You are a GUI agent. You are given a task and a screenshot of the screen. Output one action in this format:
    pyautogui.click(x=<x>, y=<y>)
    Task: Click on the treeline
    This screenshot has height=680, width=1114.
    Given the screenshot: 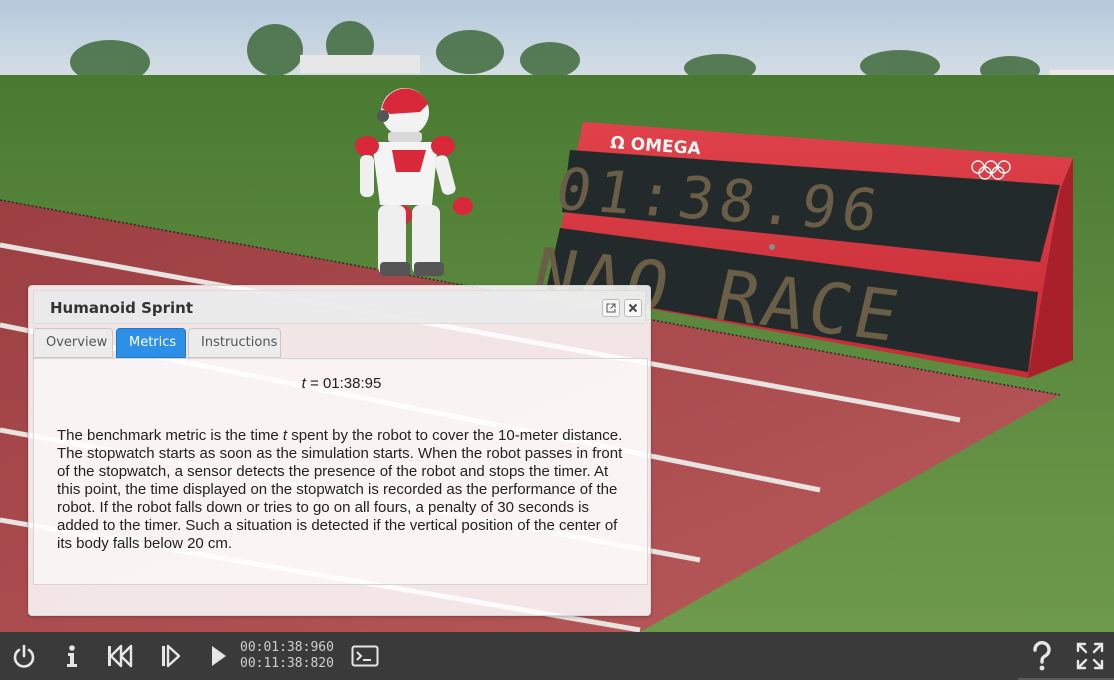 What is the action you would take?
    pyautogui.click(x=555, y=52)
    